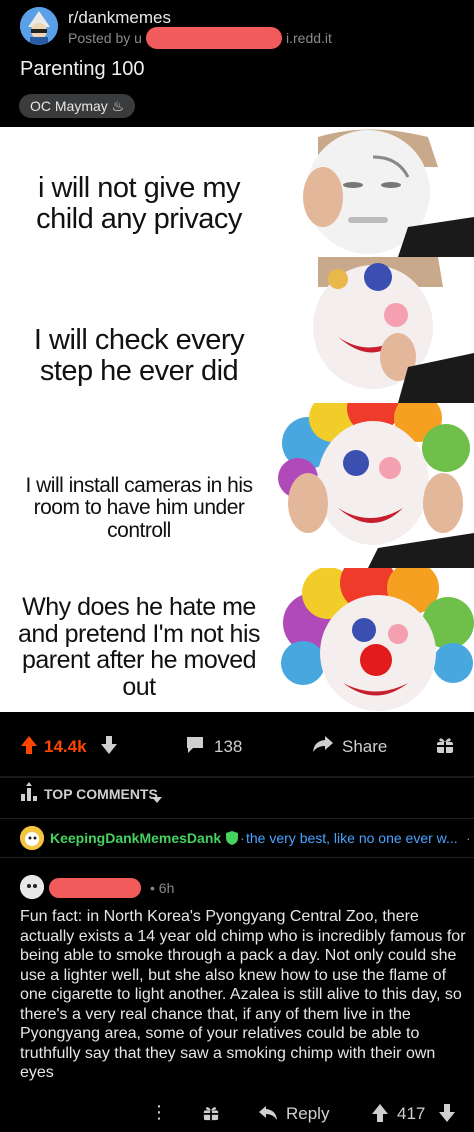 This screenshot has width=474, height=1132. Describe the element at coordinates (376, 485) in the screenshot. I see `clown-face-3-icon` at that location.